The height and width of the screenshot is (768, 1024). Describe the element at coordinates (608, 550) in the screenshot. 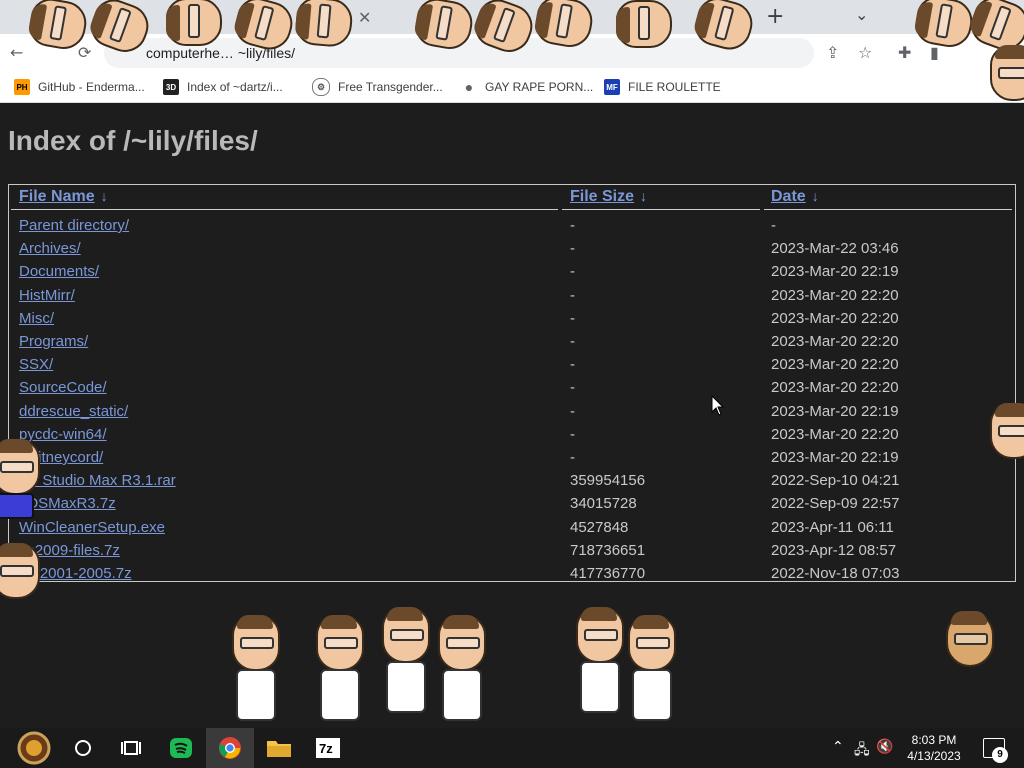

I see `file-size: 718736651` at that location.